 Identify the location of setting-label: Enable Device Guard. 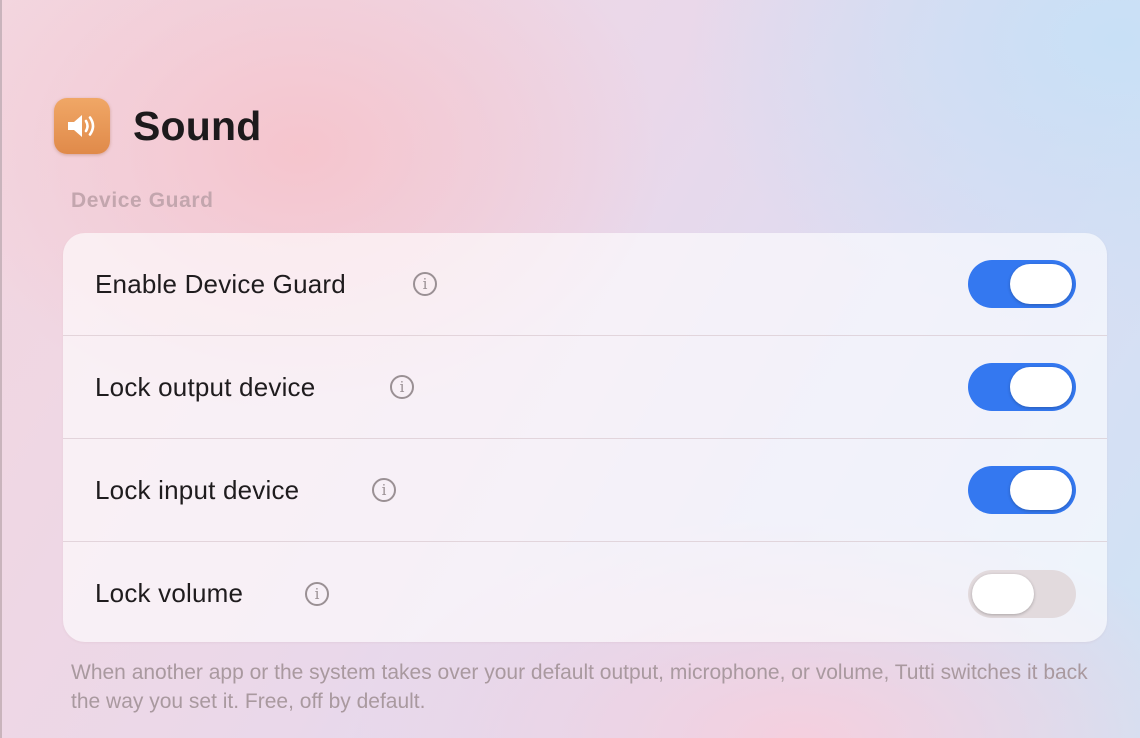
(220, 283).